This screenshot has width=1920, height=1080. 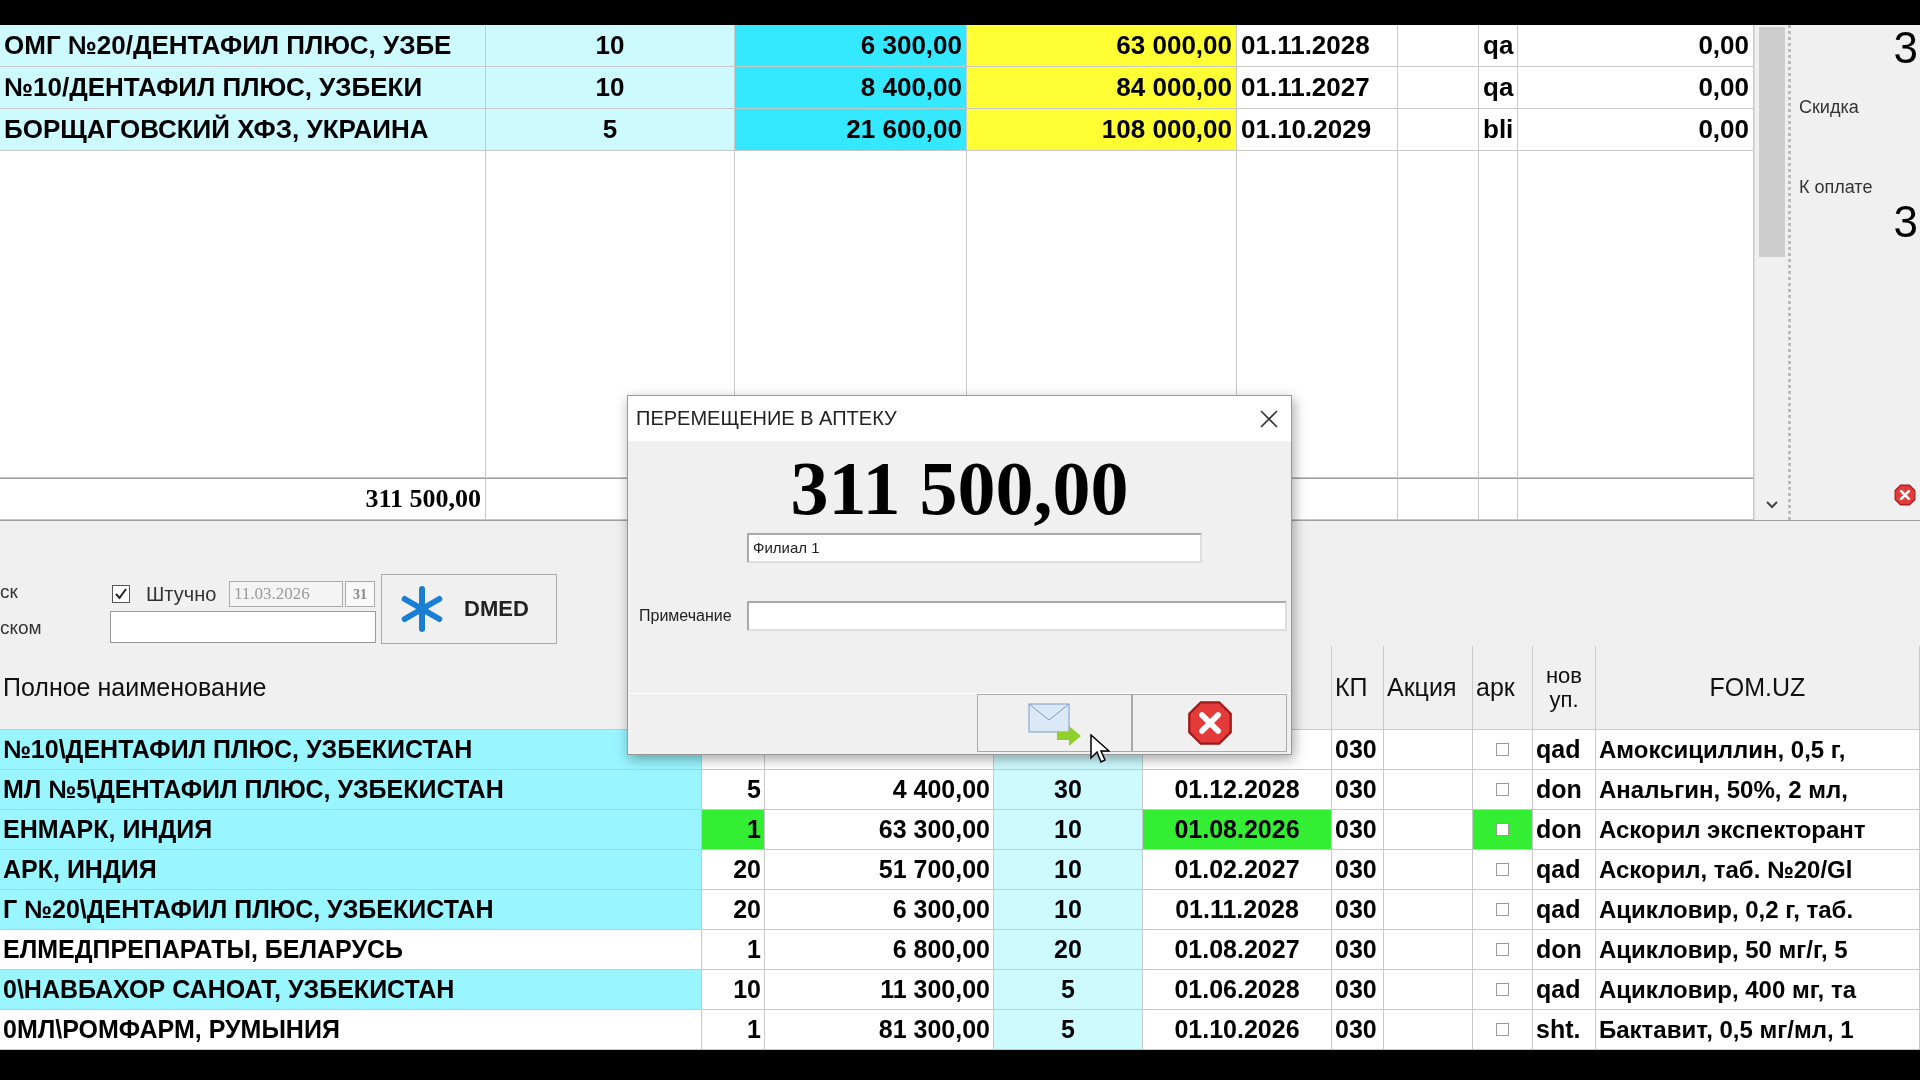 I want to click on table-cell: Ацикловир, 400 мг, та, so click(x=1758, y=990).